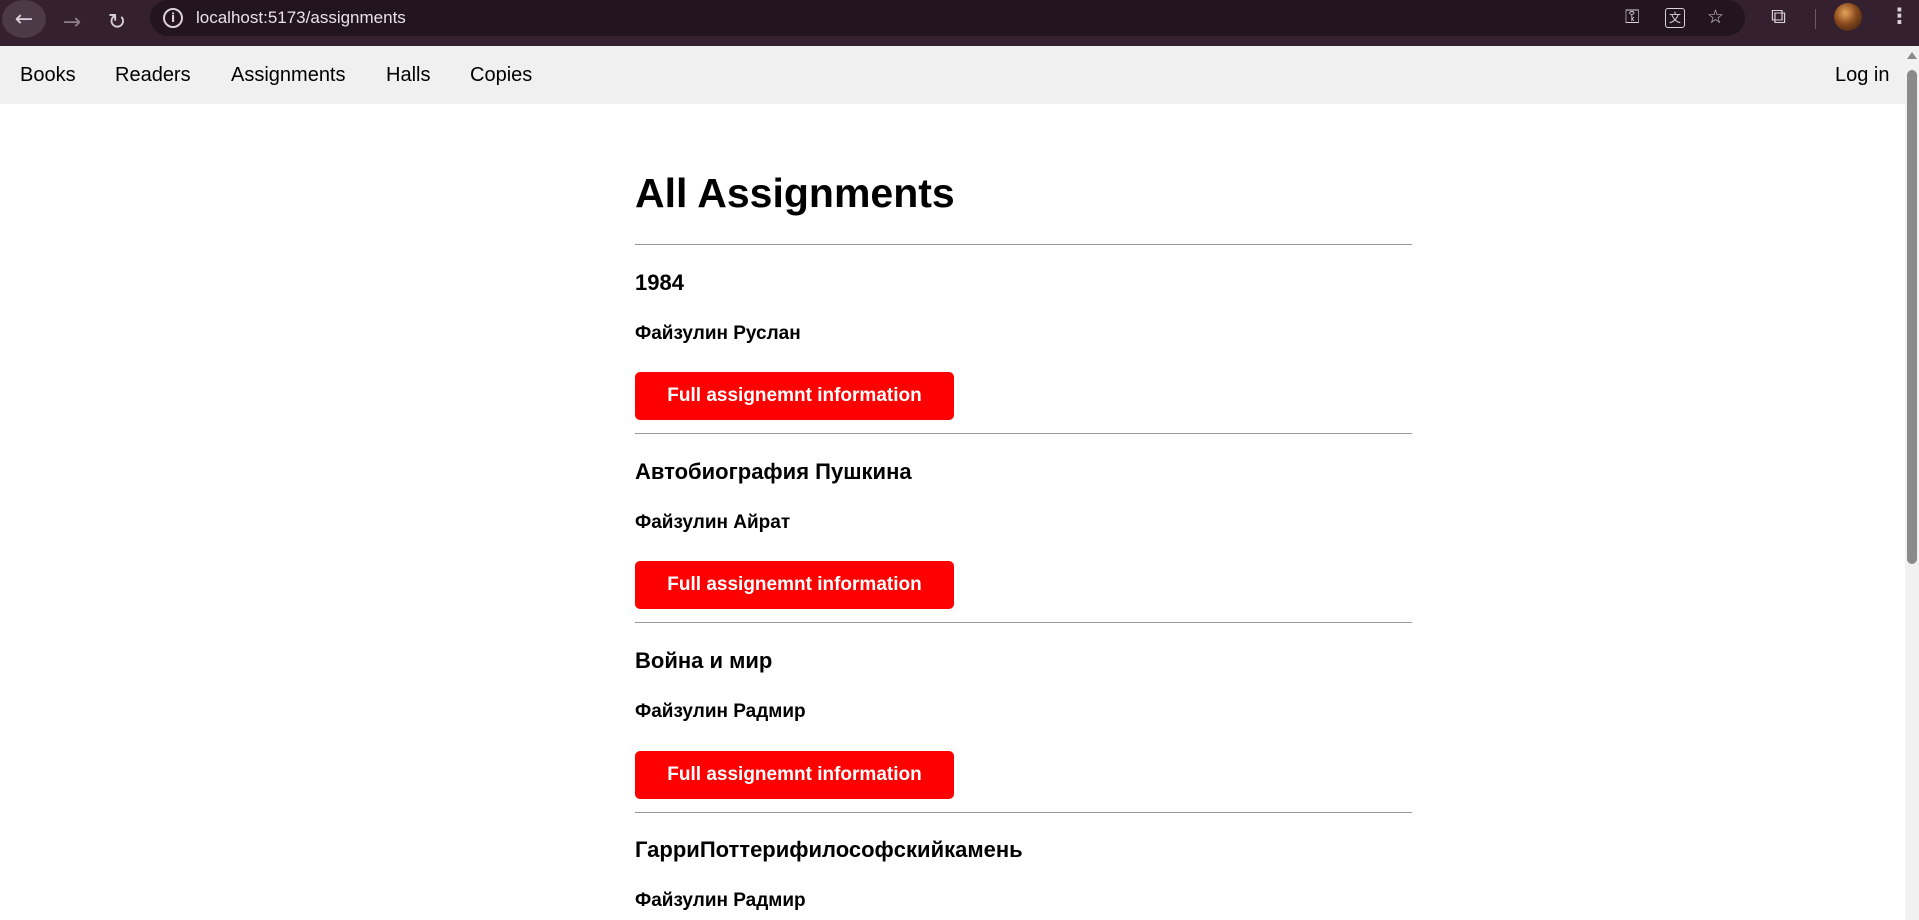 This screenshot has width=1919, height=920. I want to click on scroll-up-arrow-icon, so click(1912, 55).